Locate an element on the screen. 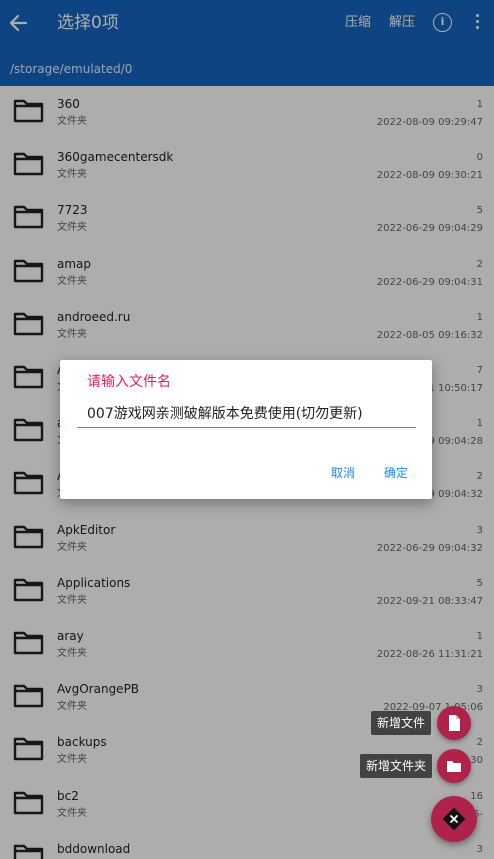 Image resolution: width=494 pixels, height=859 pixels. filename-input is located at coordinates (246, 413).